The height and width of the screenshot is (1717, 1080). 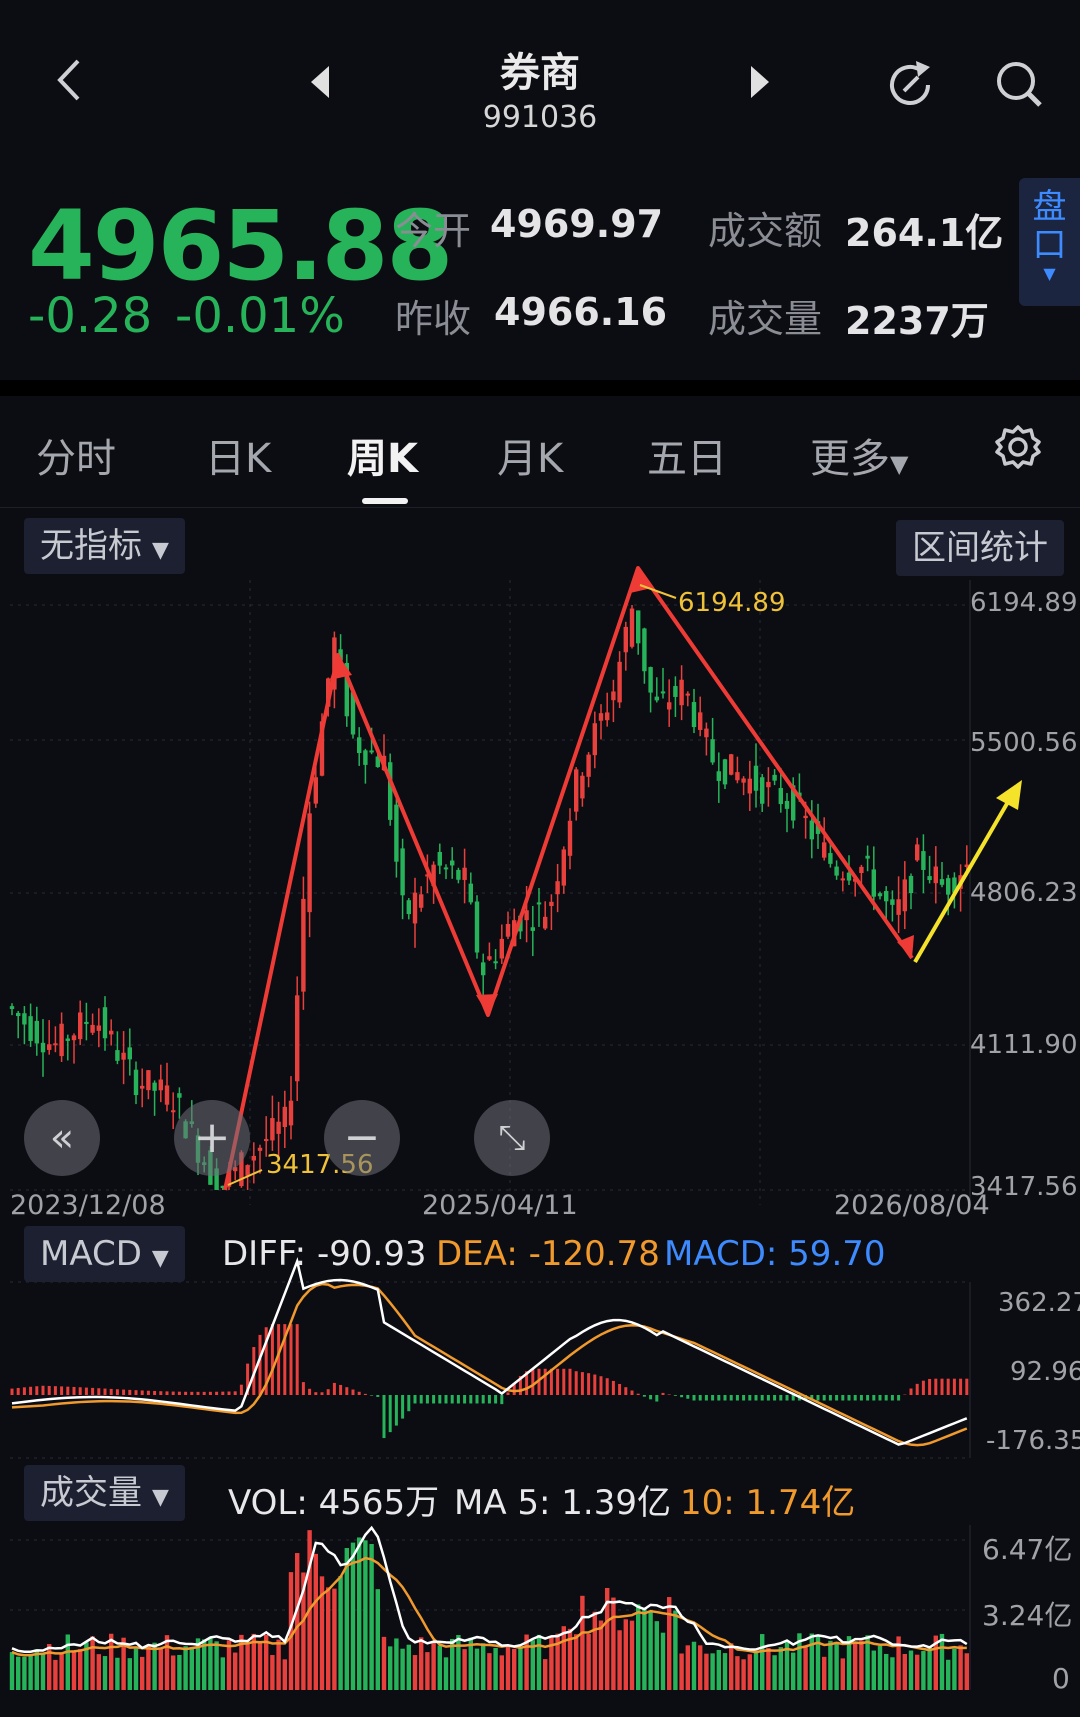 I want to click on x-date-label: 2023/12/08, so click(x=88, y=1205).